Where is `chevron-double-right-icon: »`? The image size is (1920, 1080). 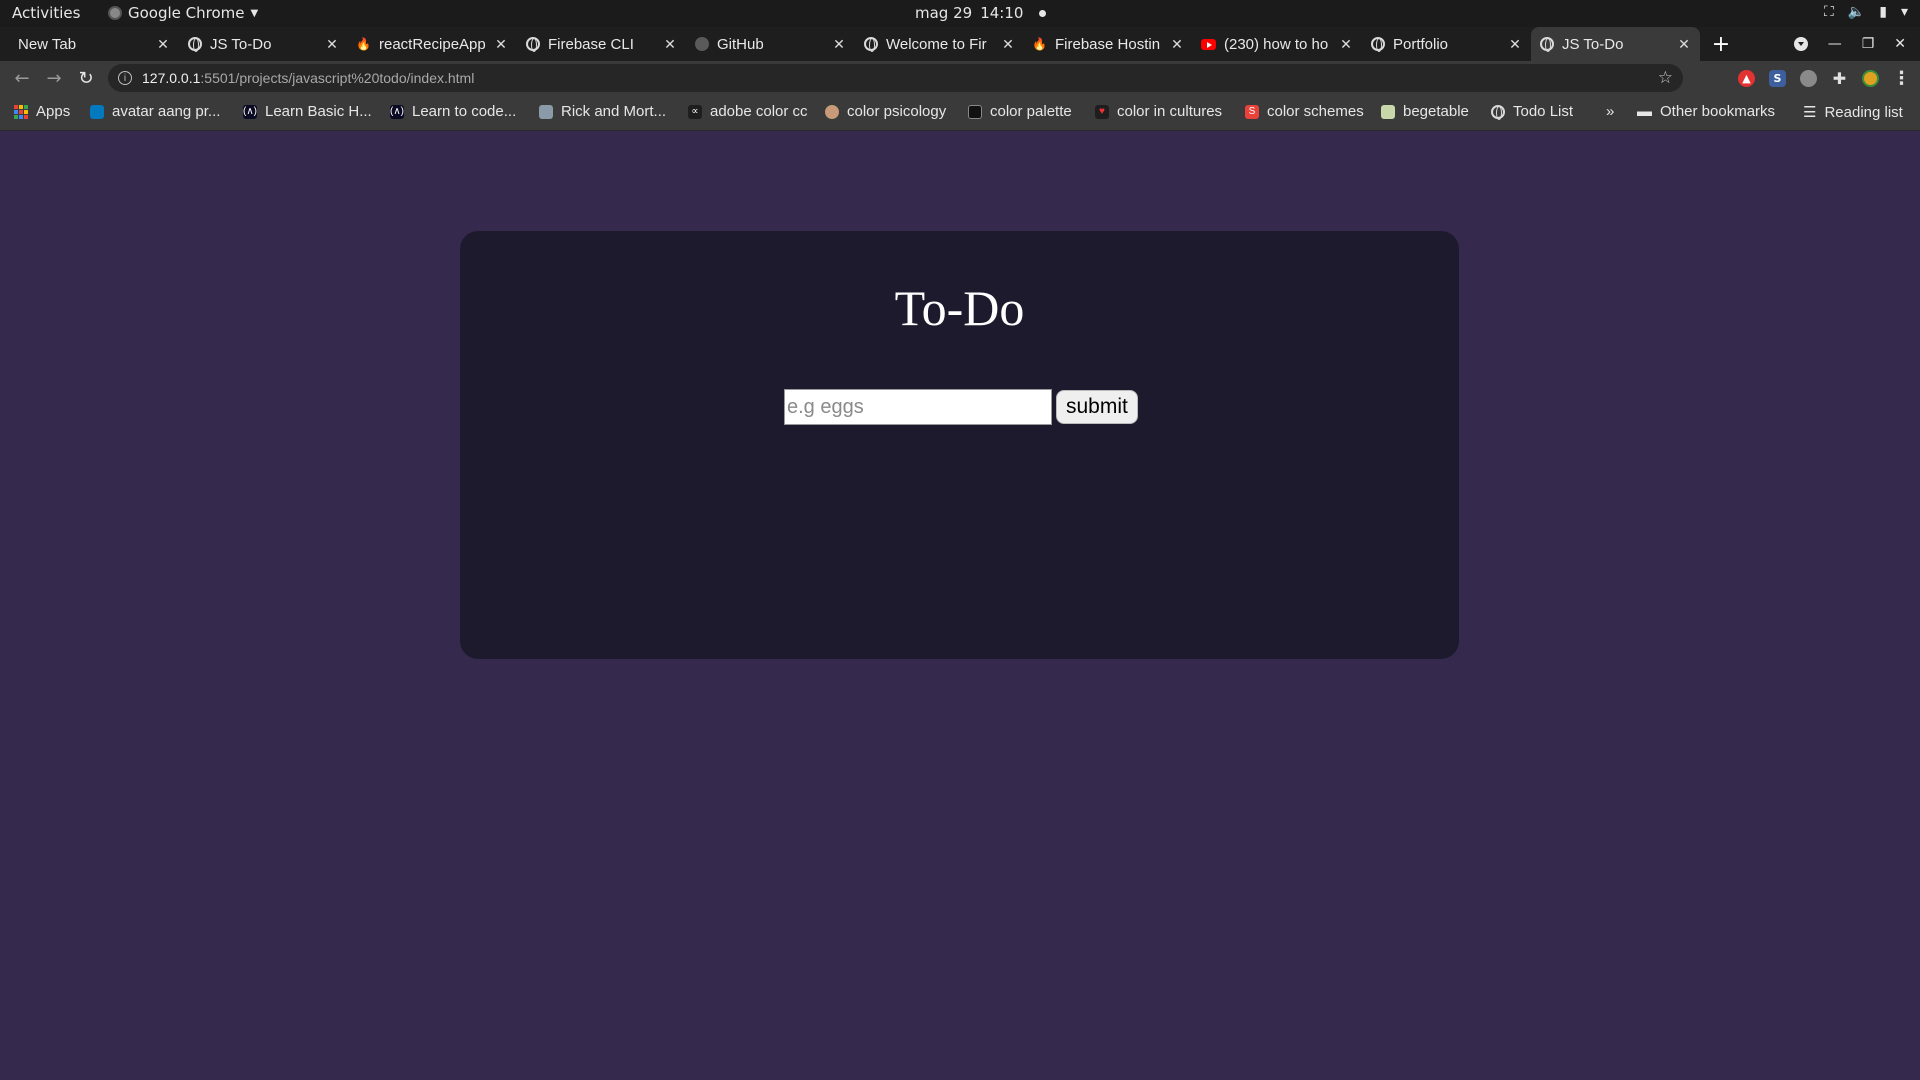
chevron-double-right-icon: » is located at coordinates (1610, 111).